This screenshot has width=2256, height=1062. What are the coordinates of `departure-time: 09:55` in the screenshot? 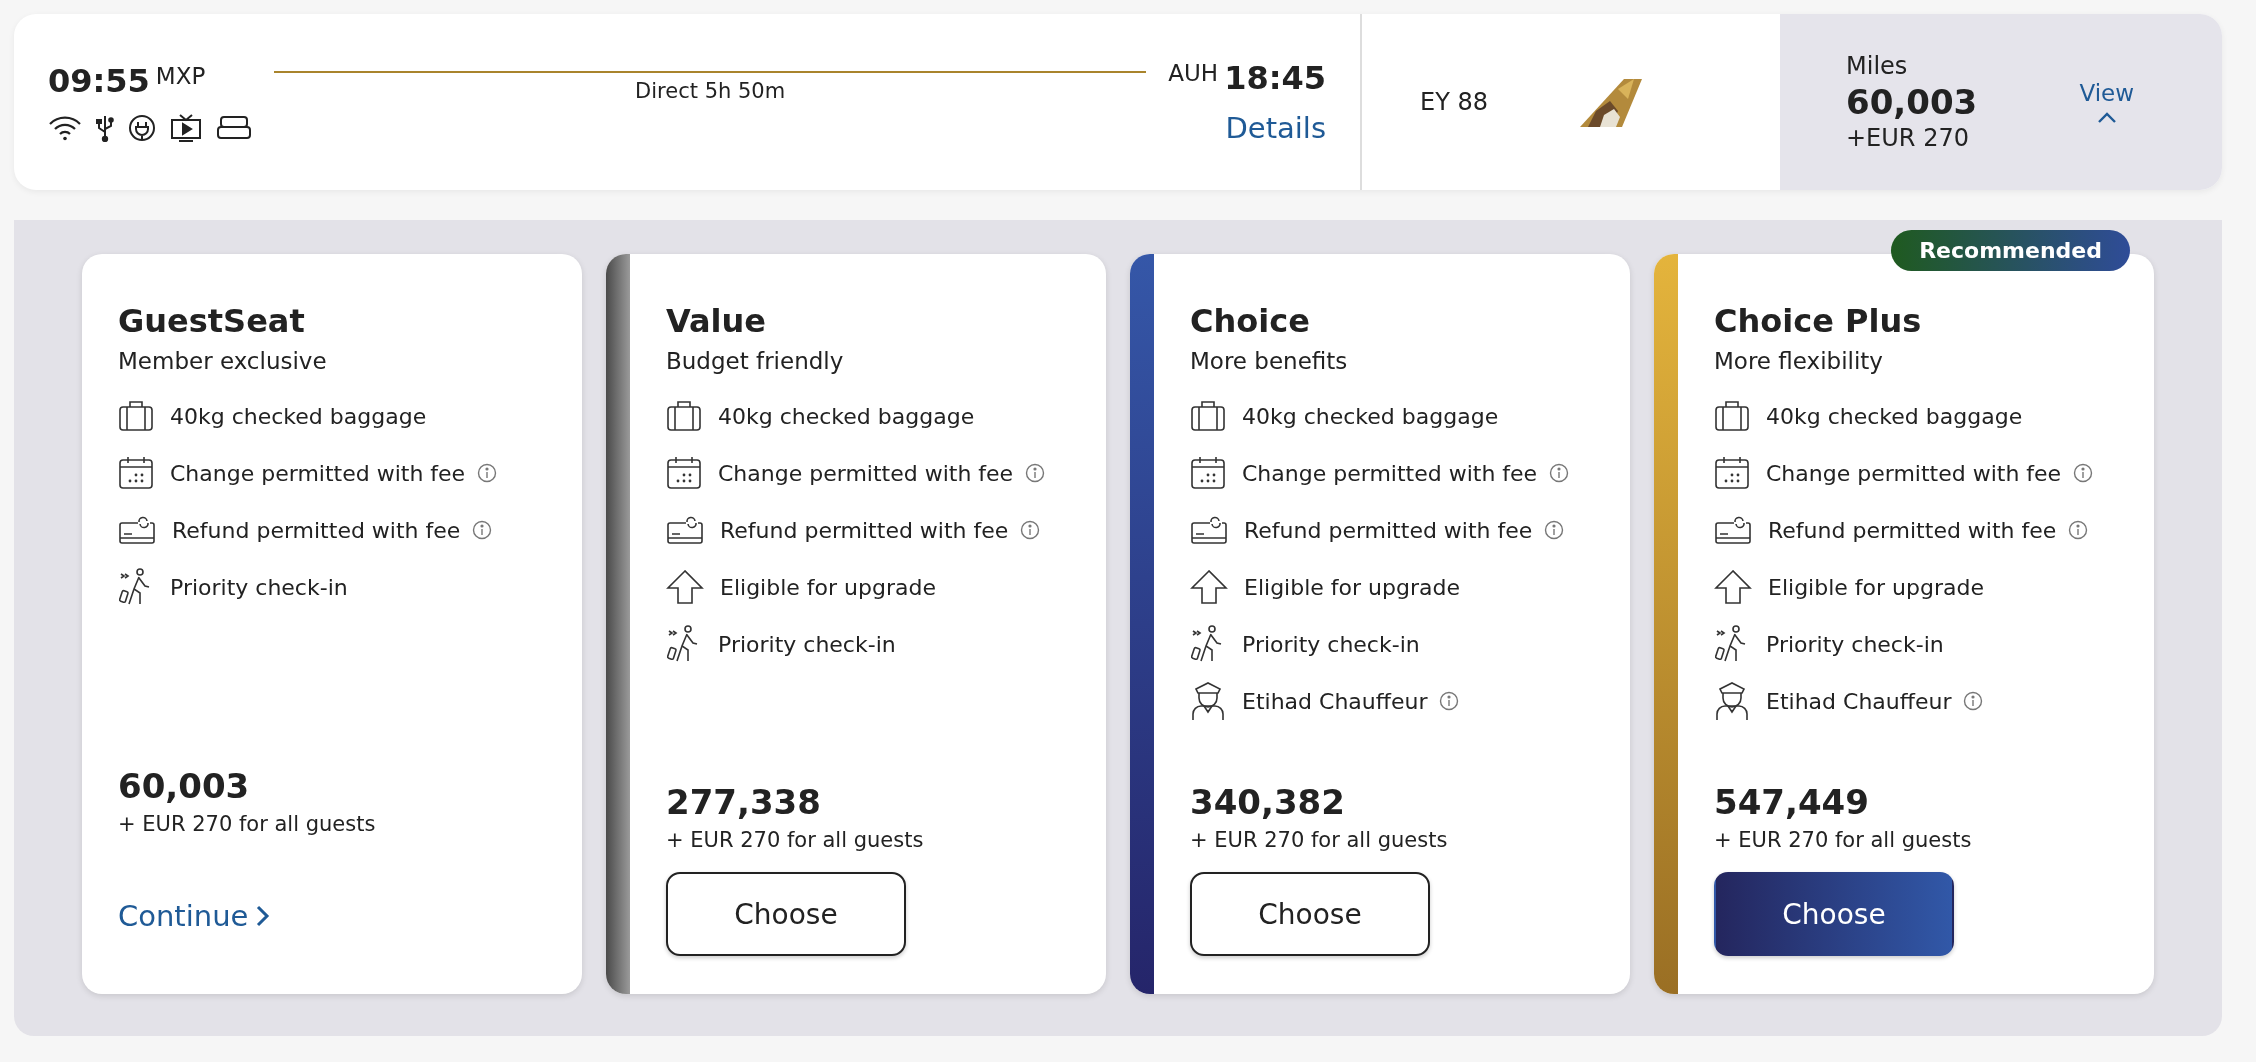 It's located at (99, 81).